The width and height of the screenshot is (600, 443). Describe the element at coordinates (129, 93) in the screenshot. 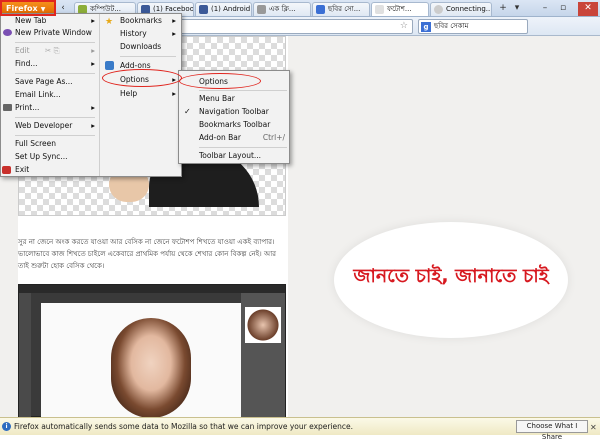

I see `menu-item-label: Help` at that location.